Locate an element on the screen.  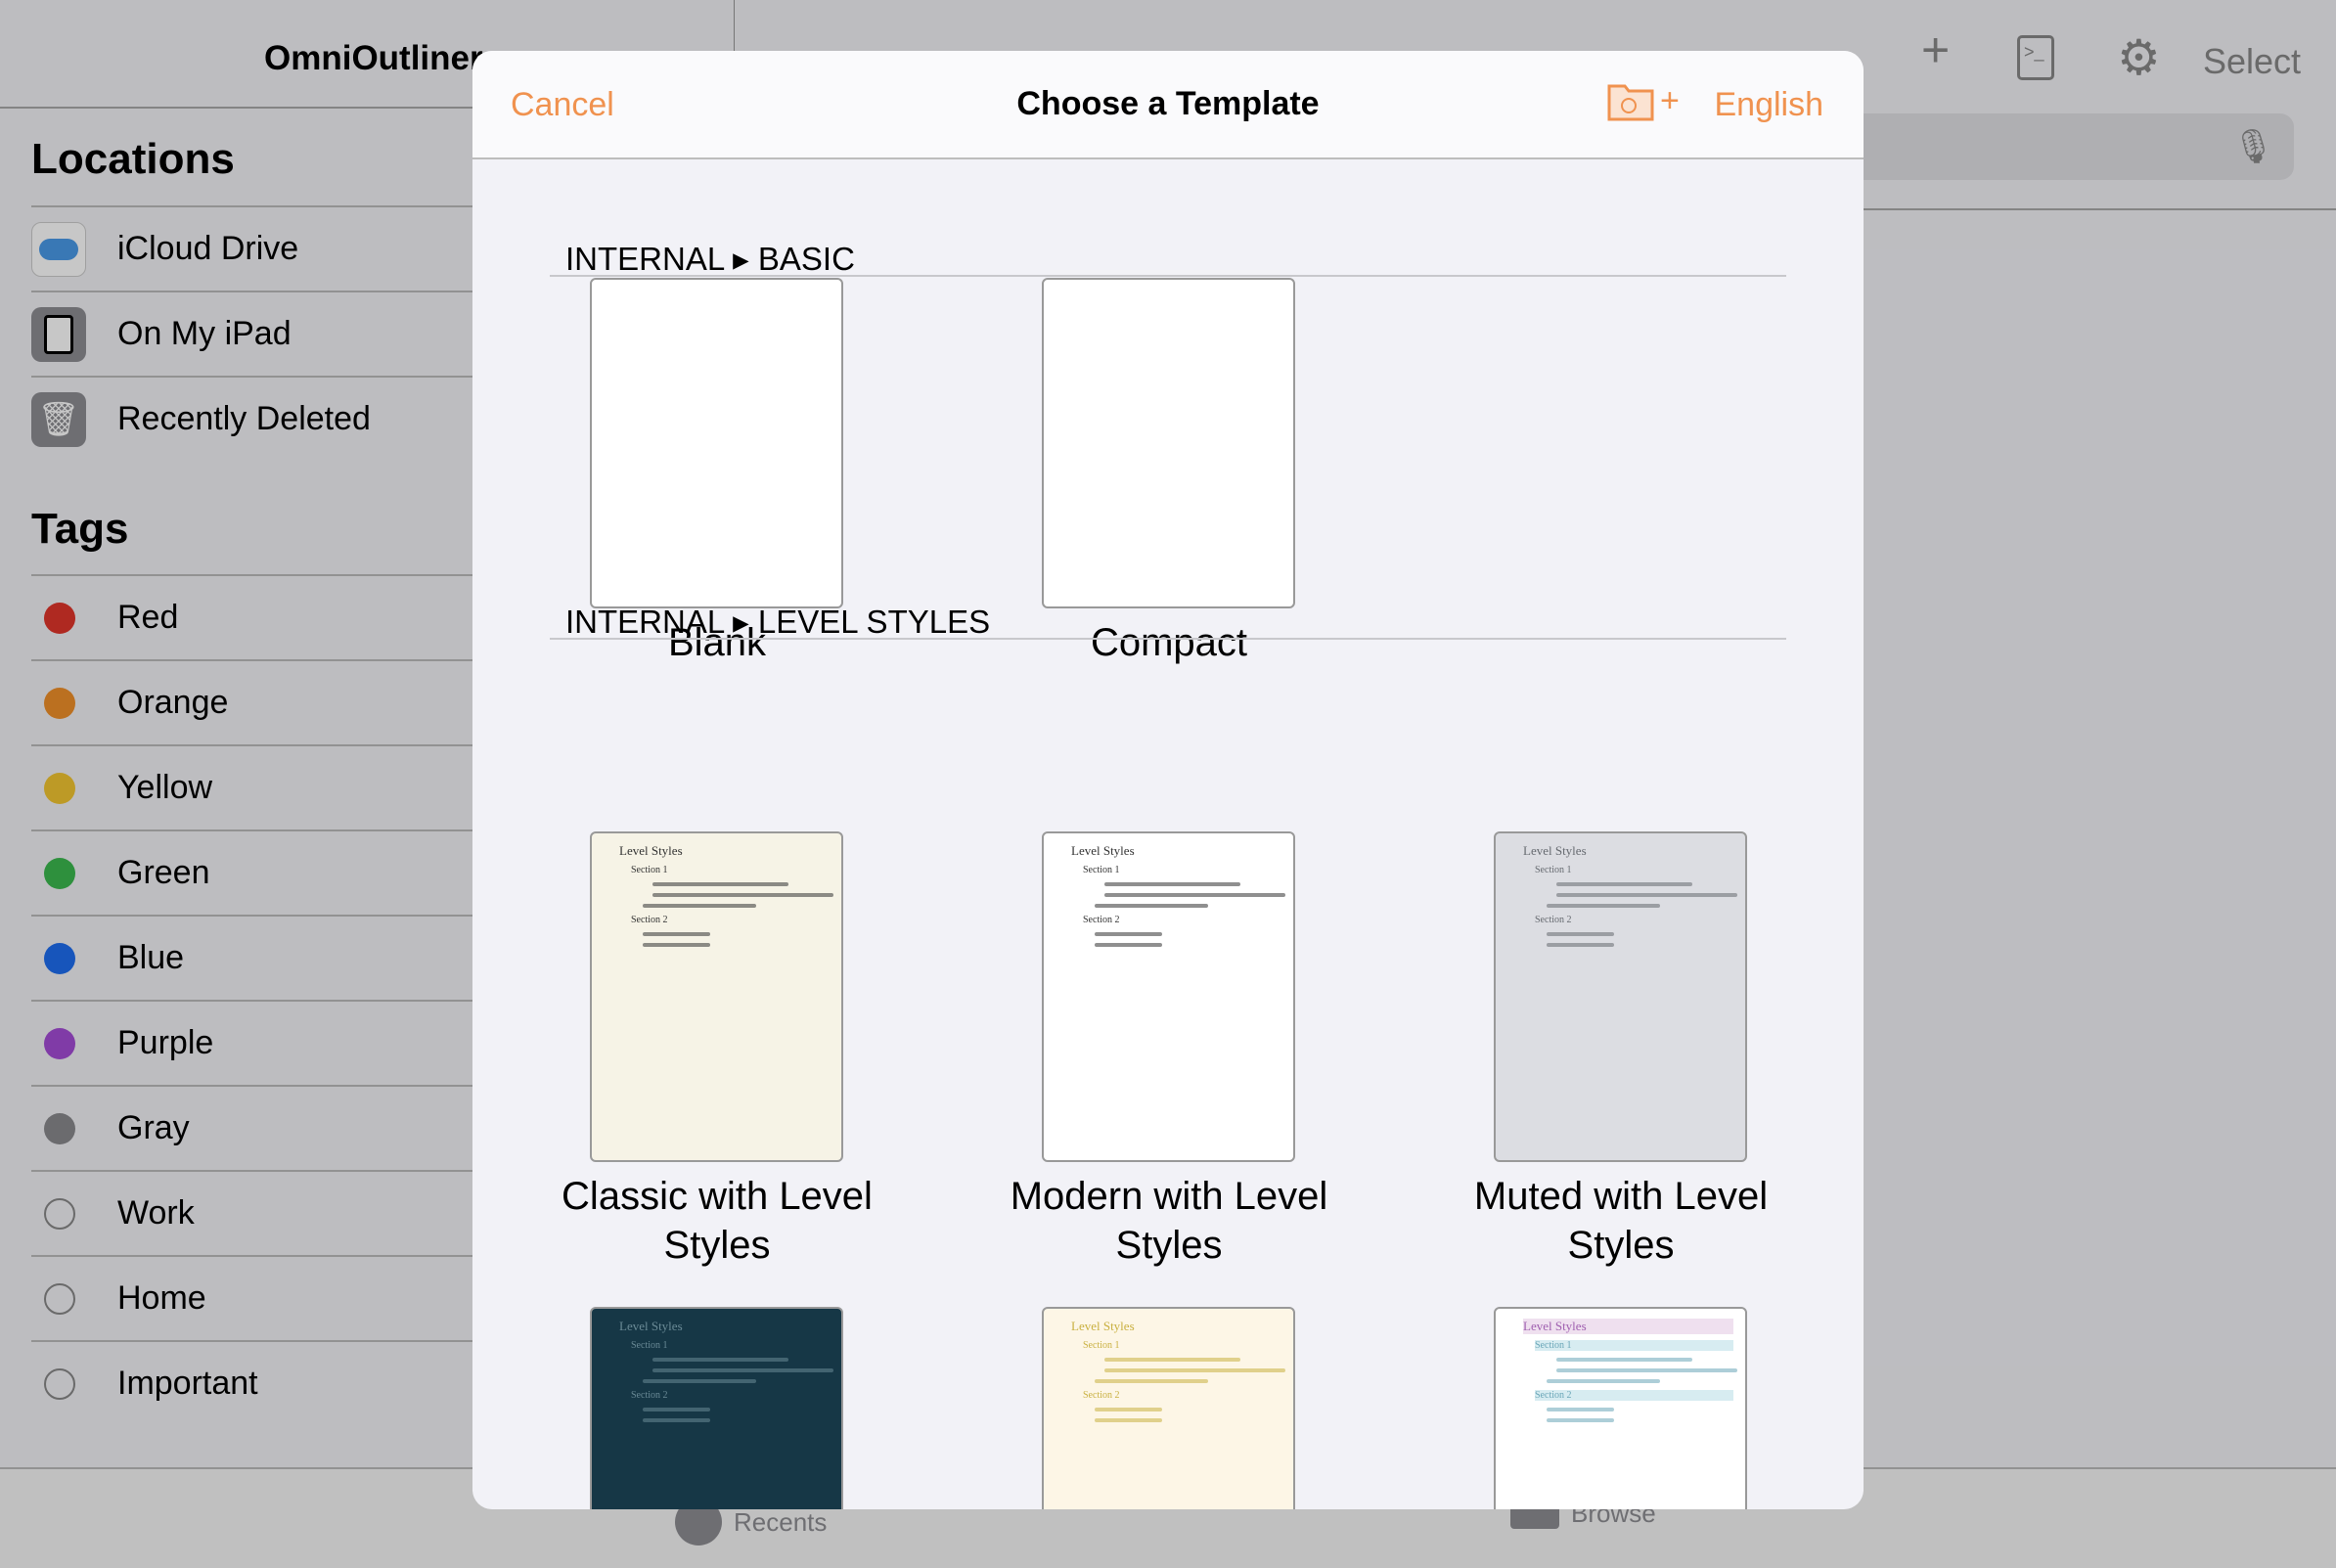
template-name: Classic with Level Styles is located at coordinates (717, 1221).